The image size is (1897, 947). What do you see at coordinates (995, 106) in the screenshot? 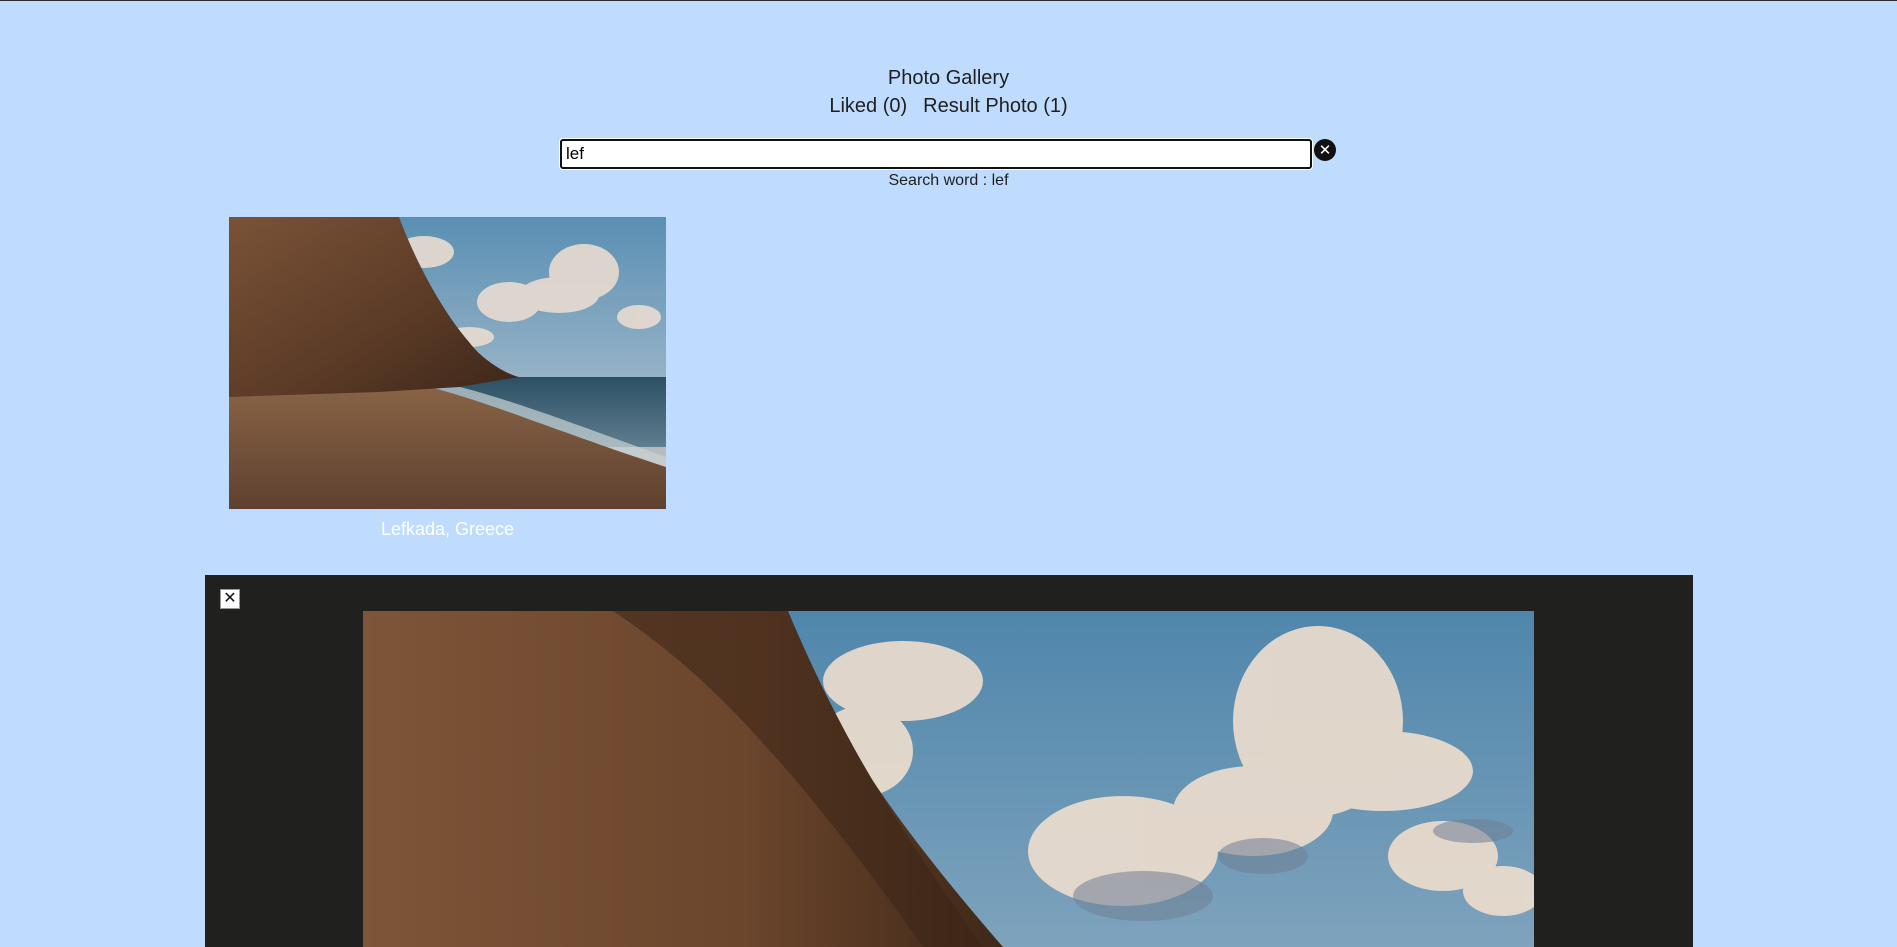
I see `result-photo-link: Result Photo (1)` at bounding box center [995, 106].